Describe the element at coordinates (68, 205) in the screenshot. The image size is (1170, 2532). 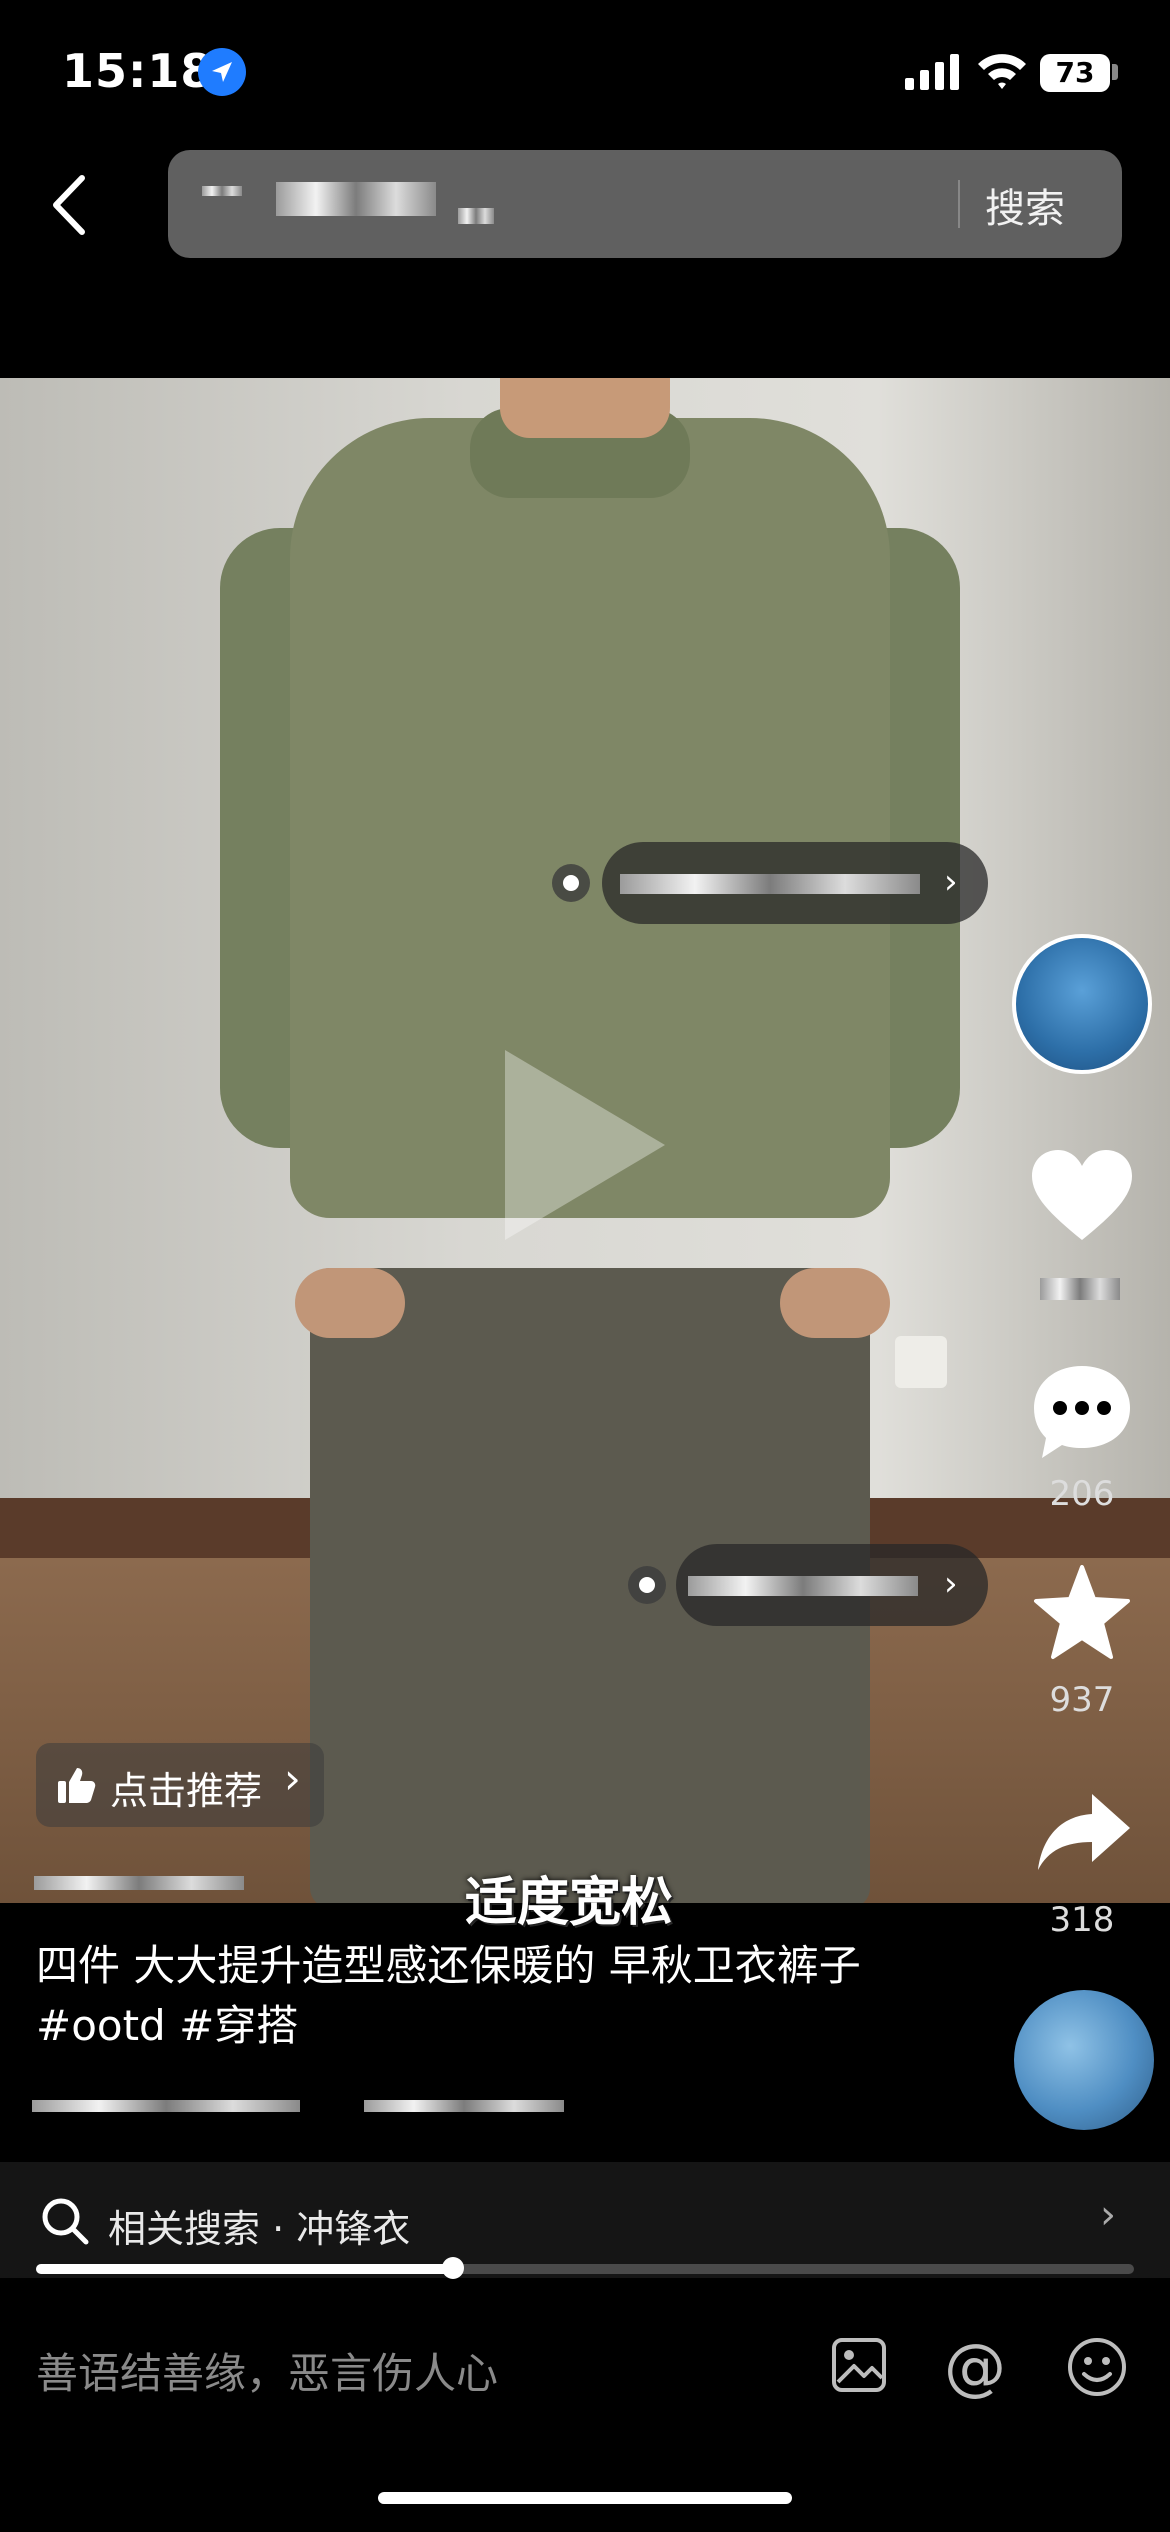
I see `back-icon` at that location.